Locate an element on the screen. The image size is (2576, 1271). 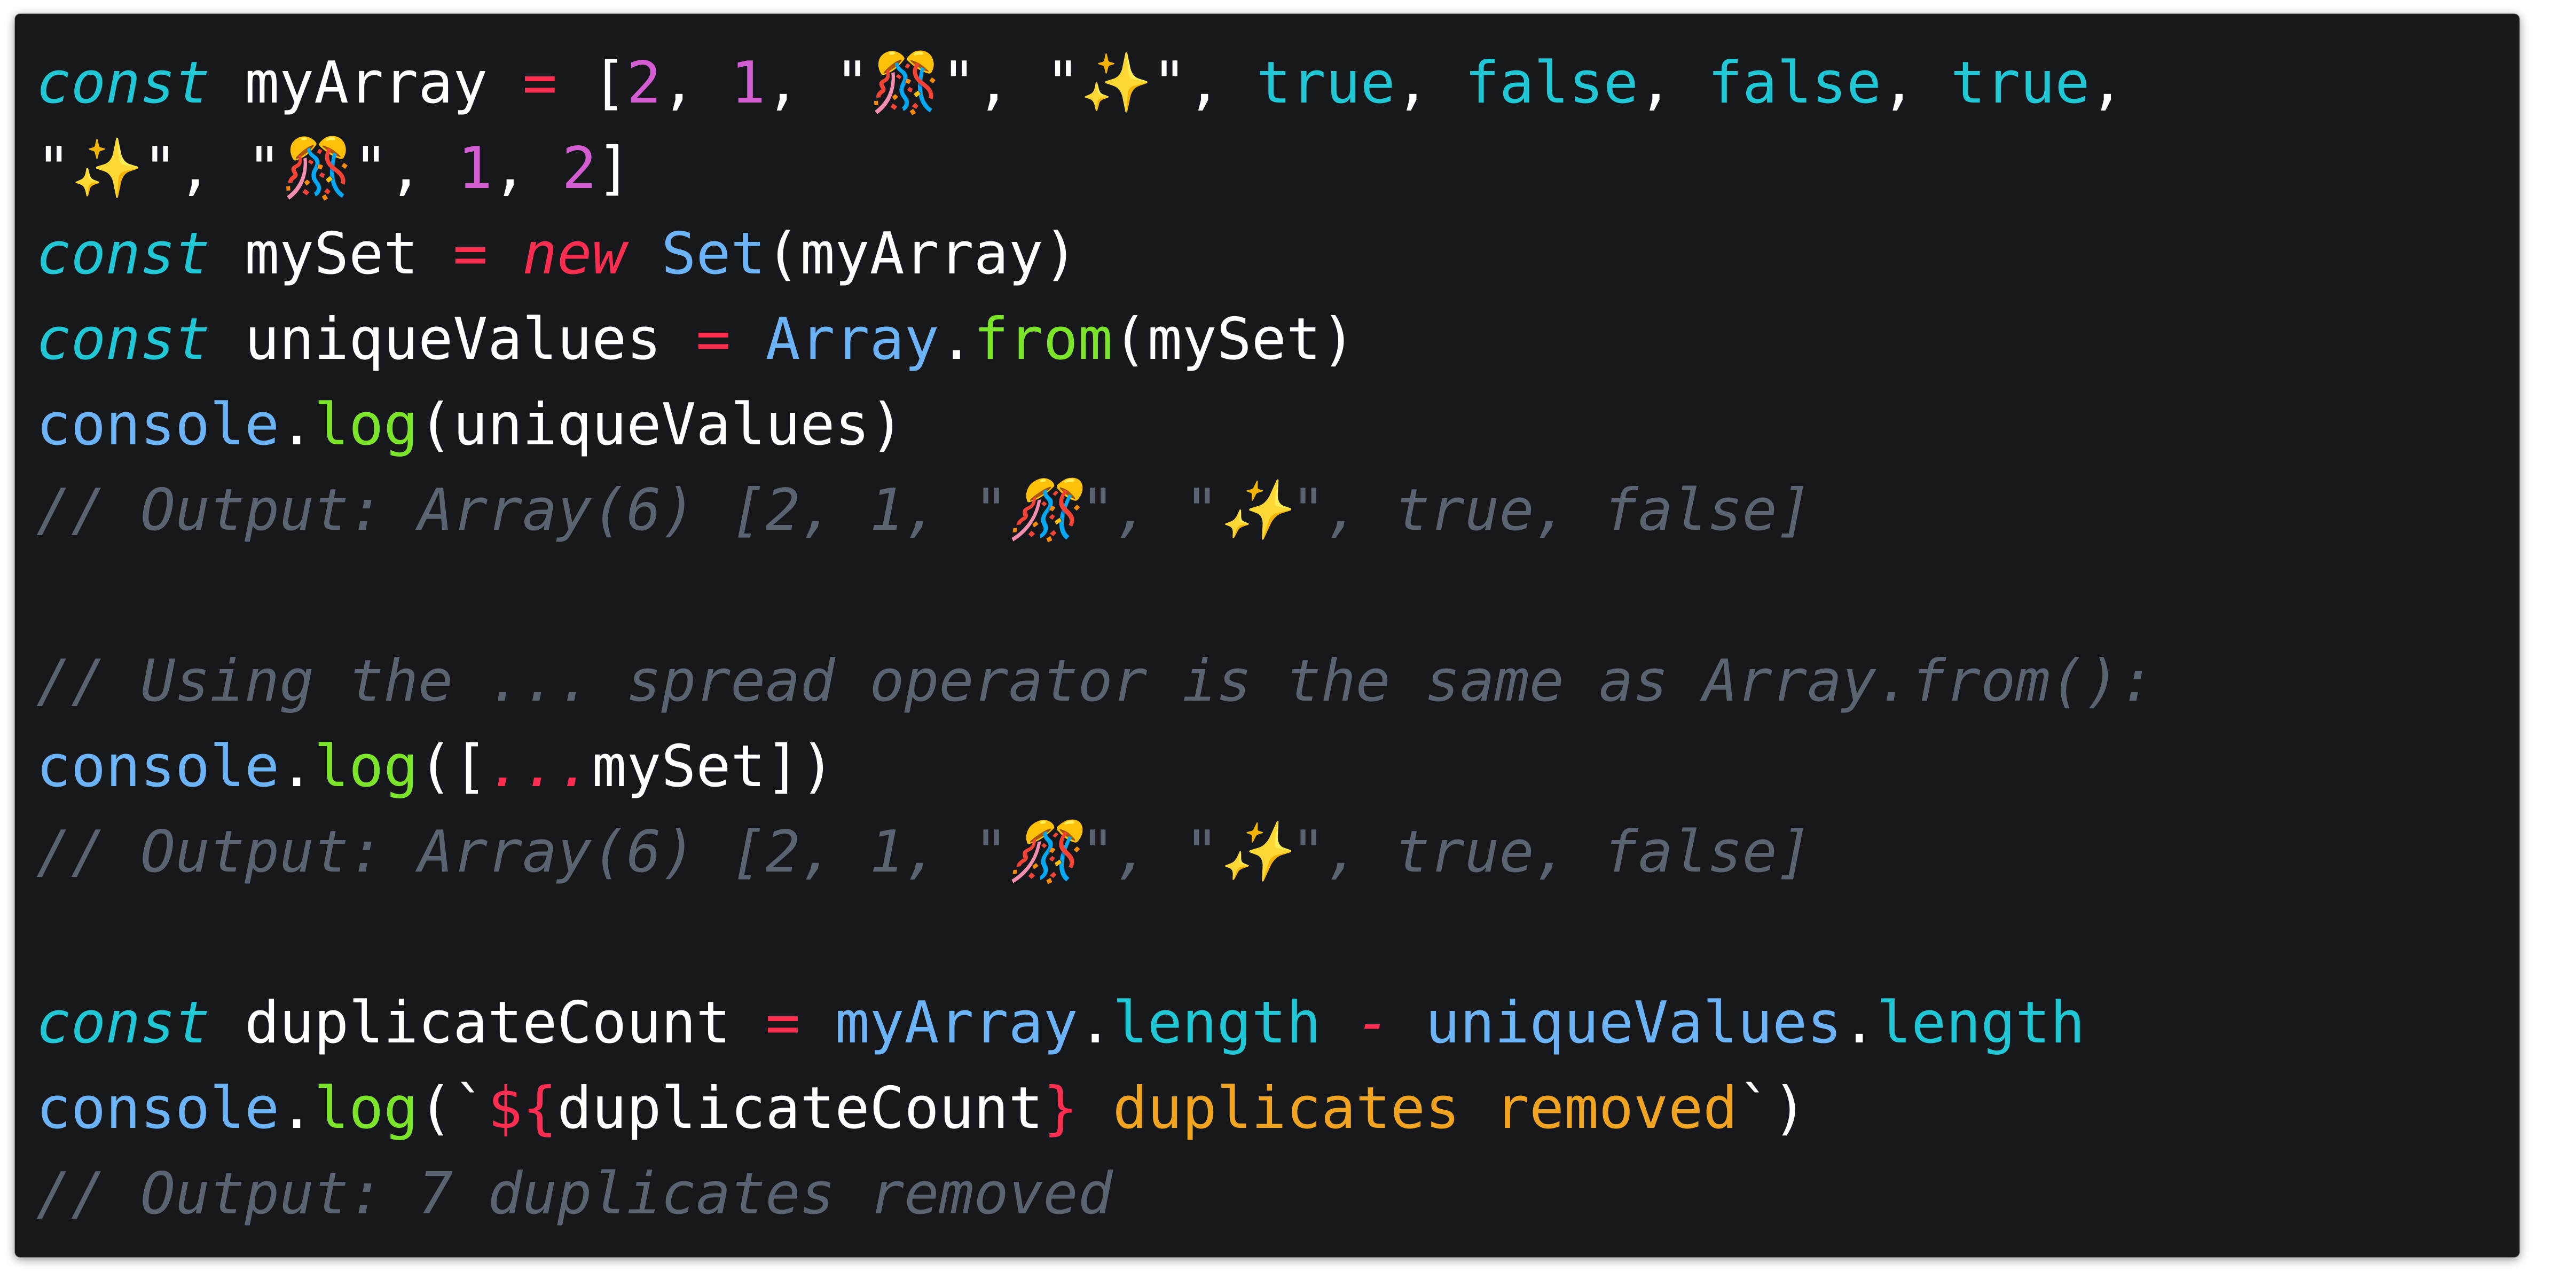
code-token-plain: (` is located at coordinates (453, 1108).